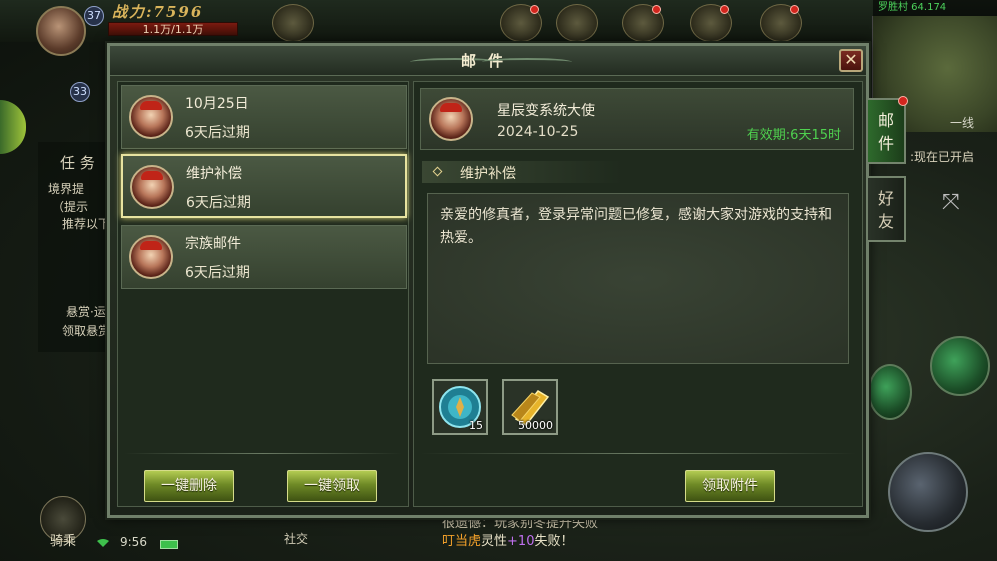 The image size is (997, 561). Describe the element at coordinates (74, 247) in the screenshot. I see `quest-panel-bg` at that location.